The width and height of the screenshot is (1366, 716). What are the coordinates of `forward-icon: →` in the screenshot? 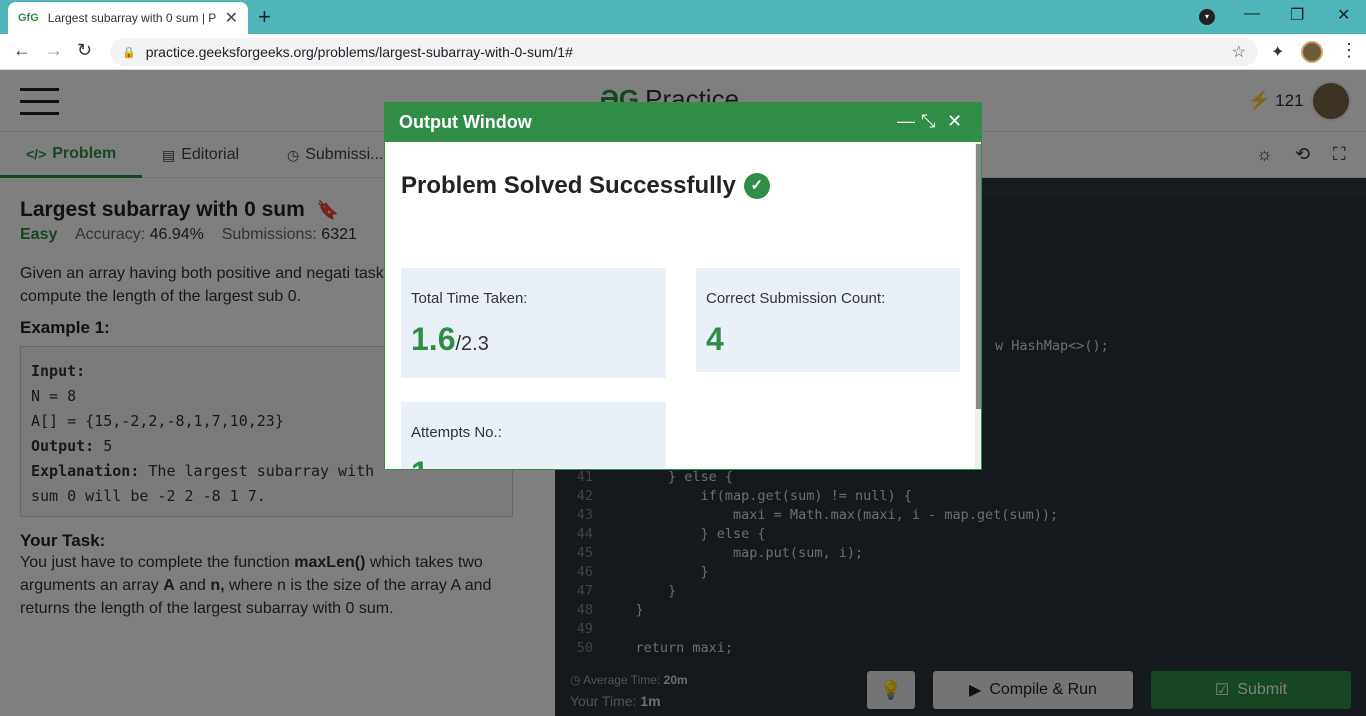 It's located at (54, 50).